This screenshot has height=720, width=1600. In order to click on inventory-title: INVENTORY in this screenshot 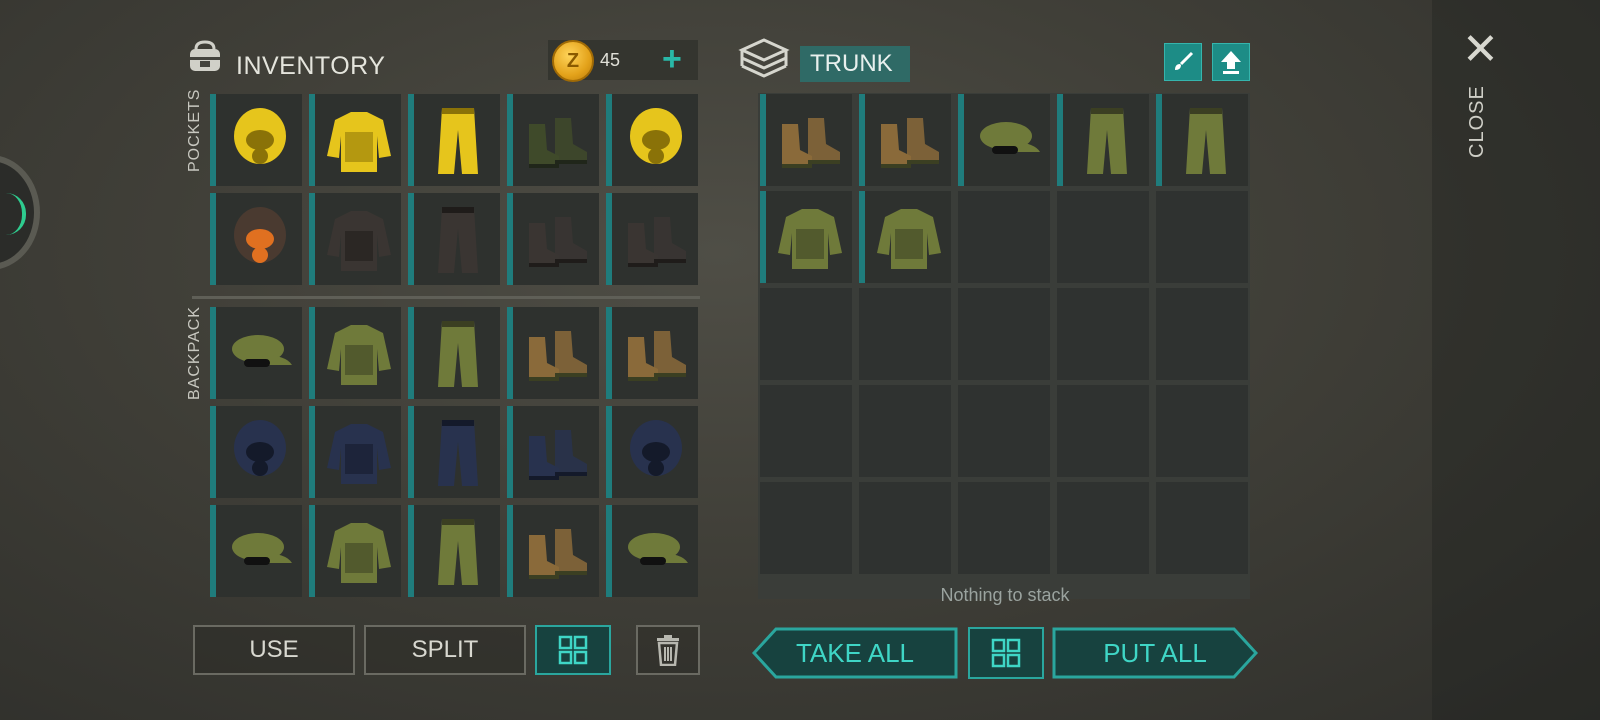, I will do `click(311, 66)`.